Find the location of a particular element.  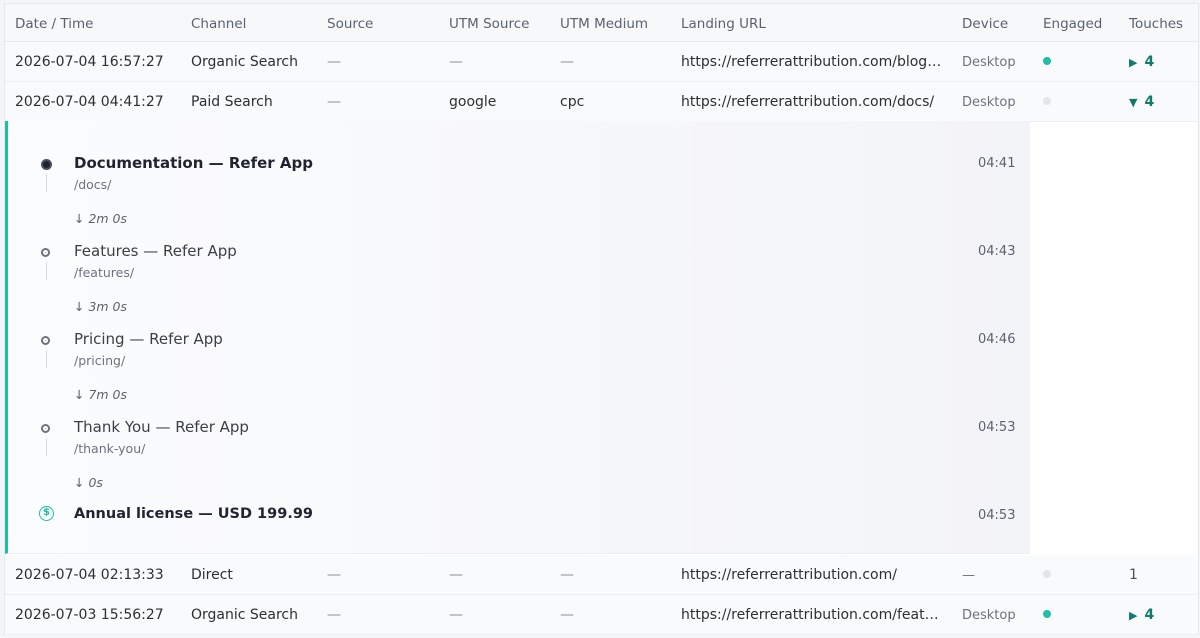

cell-landing-url: https://referrerattribution.com/docs/ is located at coordinates (812, 102).